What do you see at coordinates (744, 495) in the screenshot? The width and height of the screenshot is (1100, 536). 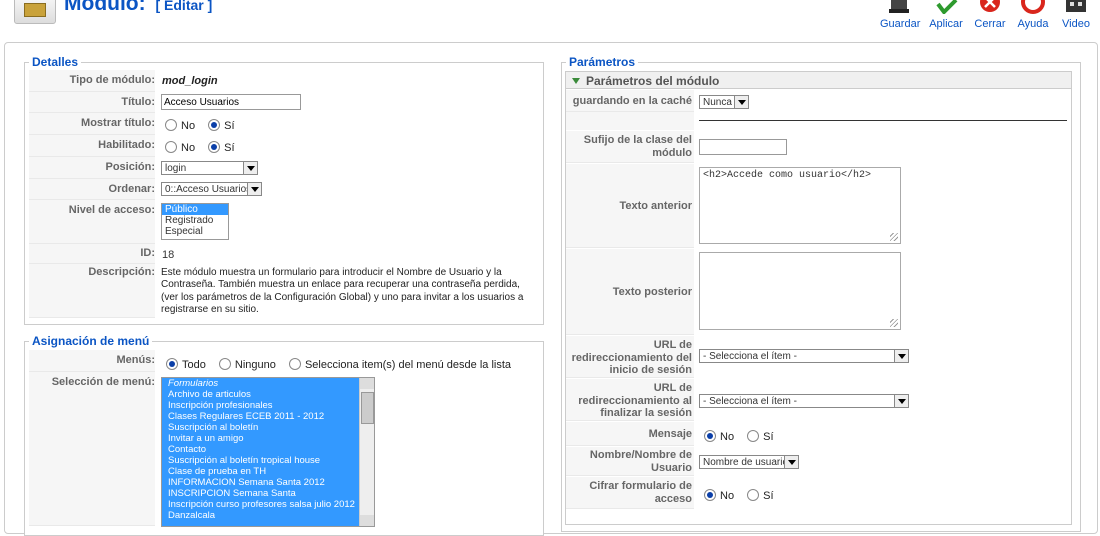 I see `encrypt-radios: No Sí` at bounding box center [744, 495].